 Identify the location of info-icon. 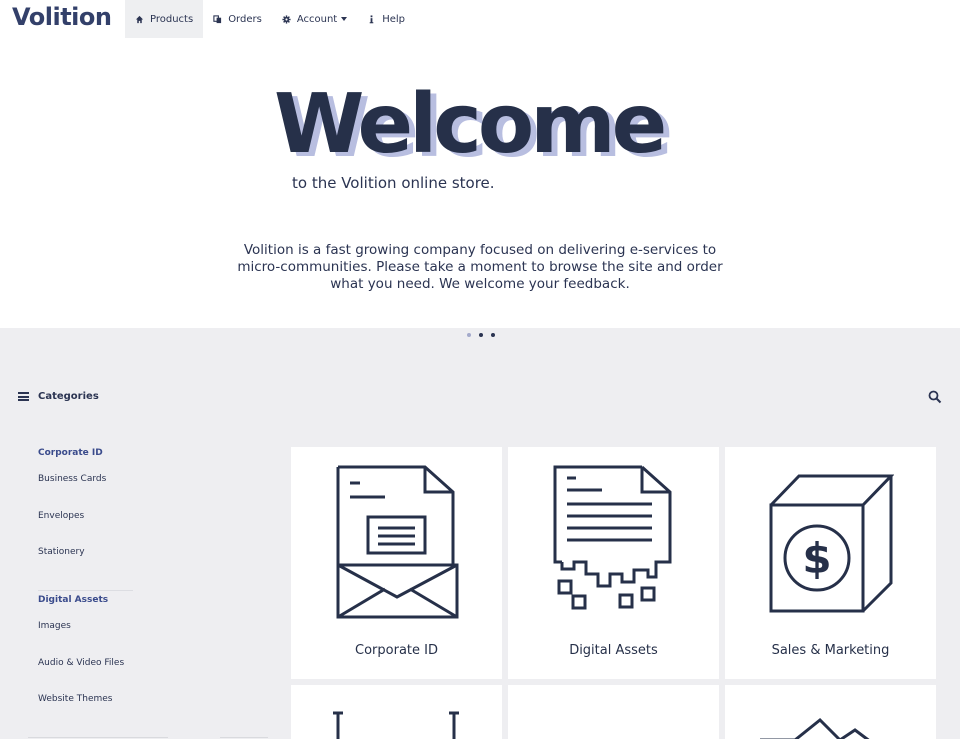
(371, 18).